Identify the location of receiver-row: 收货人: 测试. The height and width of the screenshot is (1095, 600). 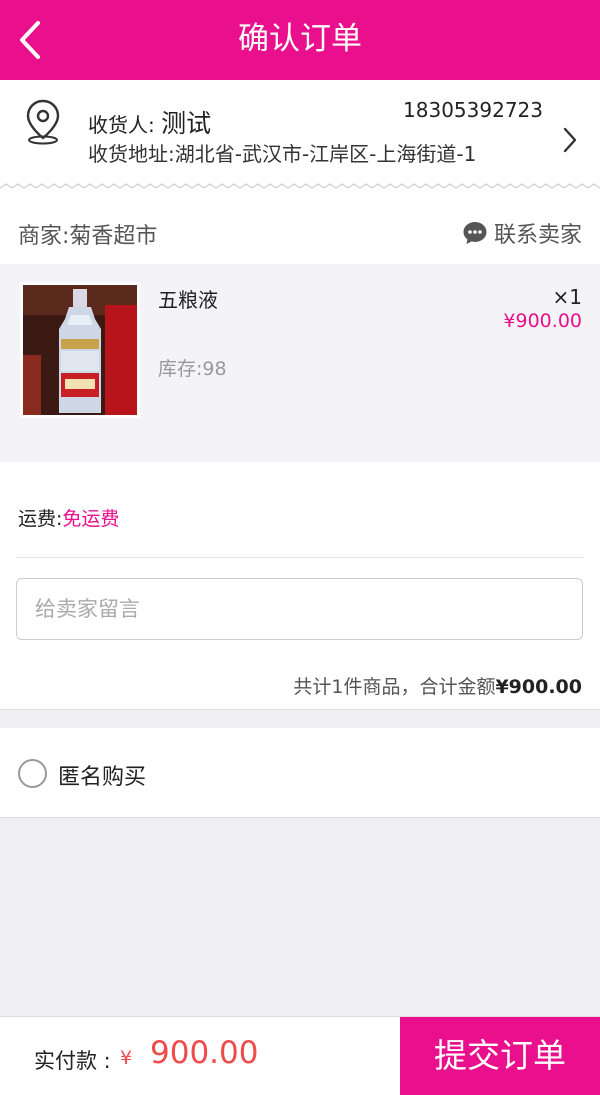
(149, 122).